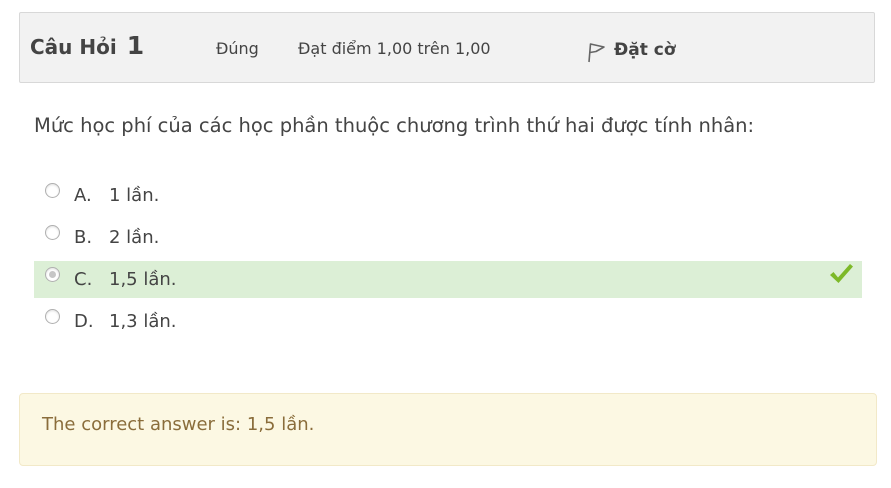  Describe the element at coordinates (83, 195) in the screenshot. I see `answer-letter: A.` at that location.